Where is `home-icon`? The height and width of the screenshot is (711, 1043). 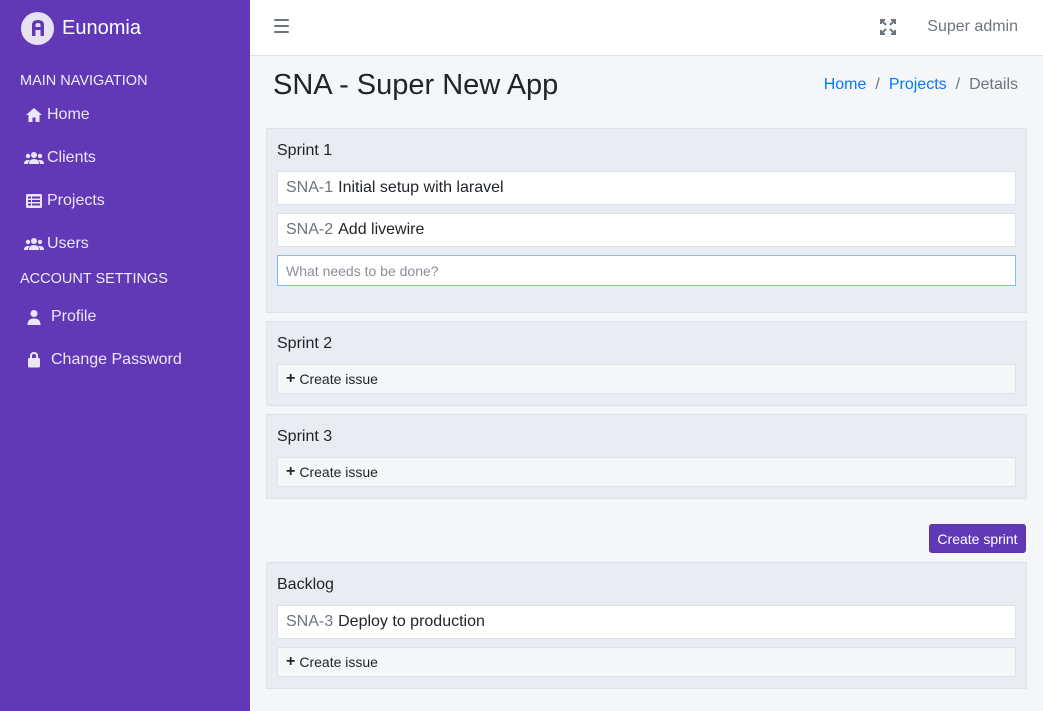
home-icon is located at coordinates (34, 115).